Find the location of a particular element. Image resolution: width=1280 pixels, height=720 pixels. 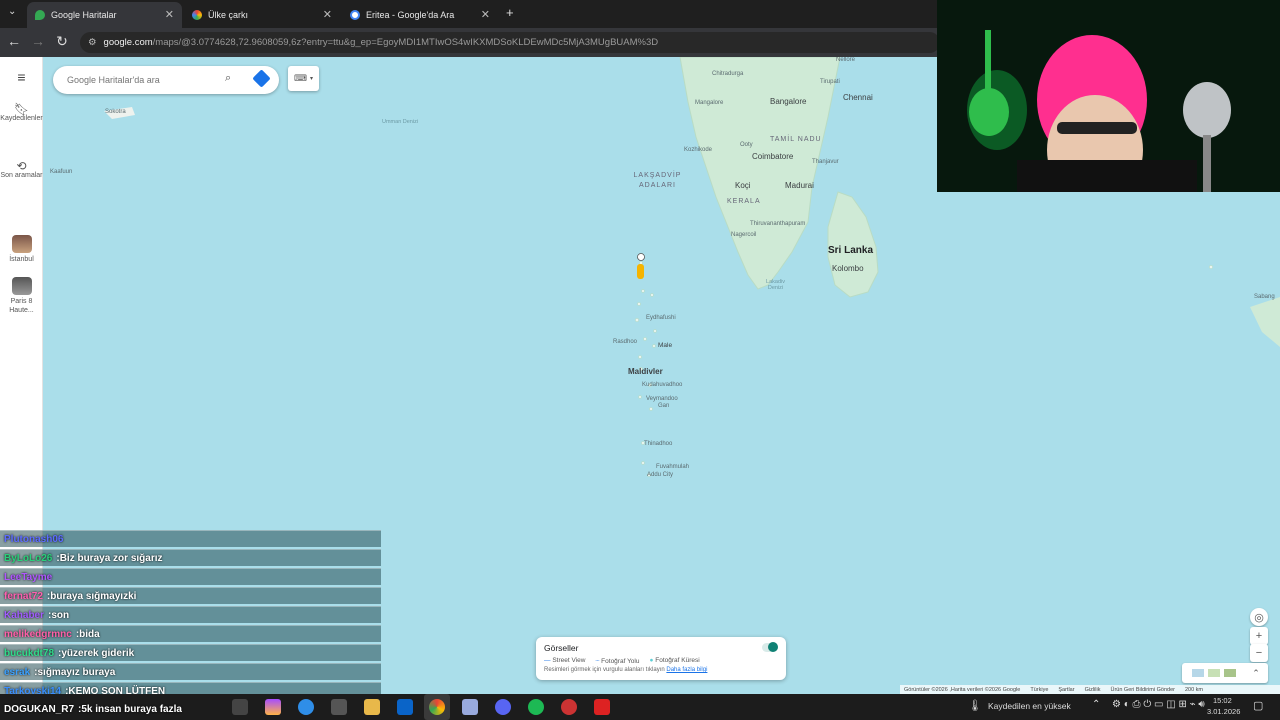

place-colombo: Kolombo is located at coordinates (848, 268).